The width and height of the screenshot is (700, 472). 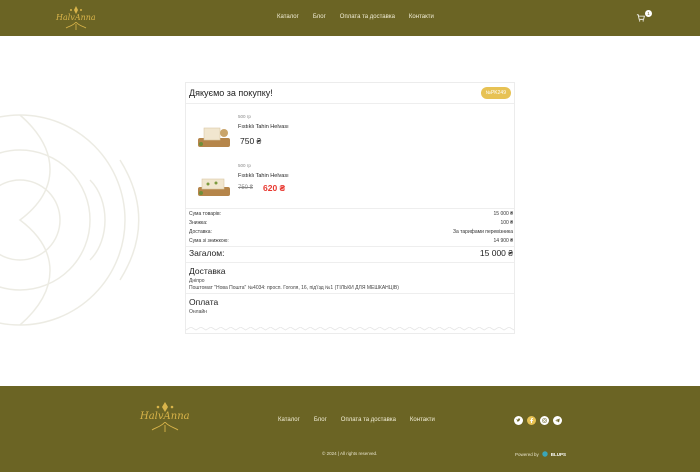 What do you see at coordinates (545, 454) in the screenshot?
I see `blups-logo-icon` at bounding box center [545, 454].